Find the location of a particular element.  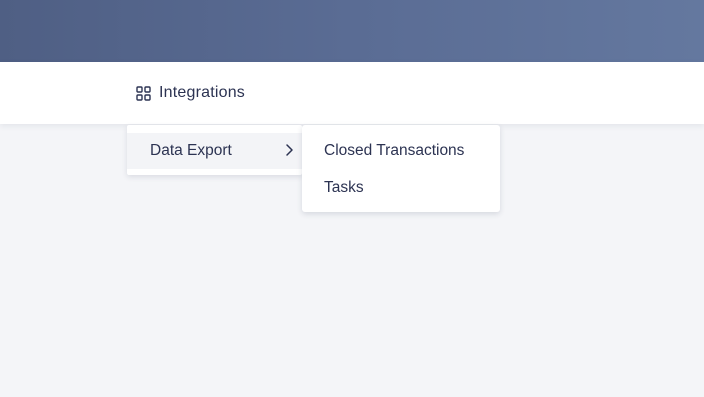

grid-icon is located at coordinates (143, 93).